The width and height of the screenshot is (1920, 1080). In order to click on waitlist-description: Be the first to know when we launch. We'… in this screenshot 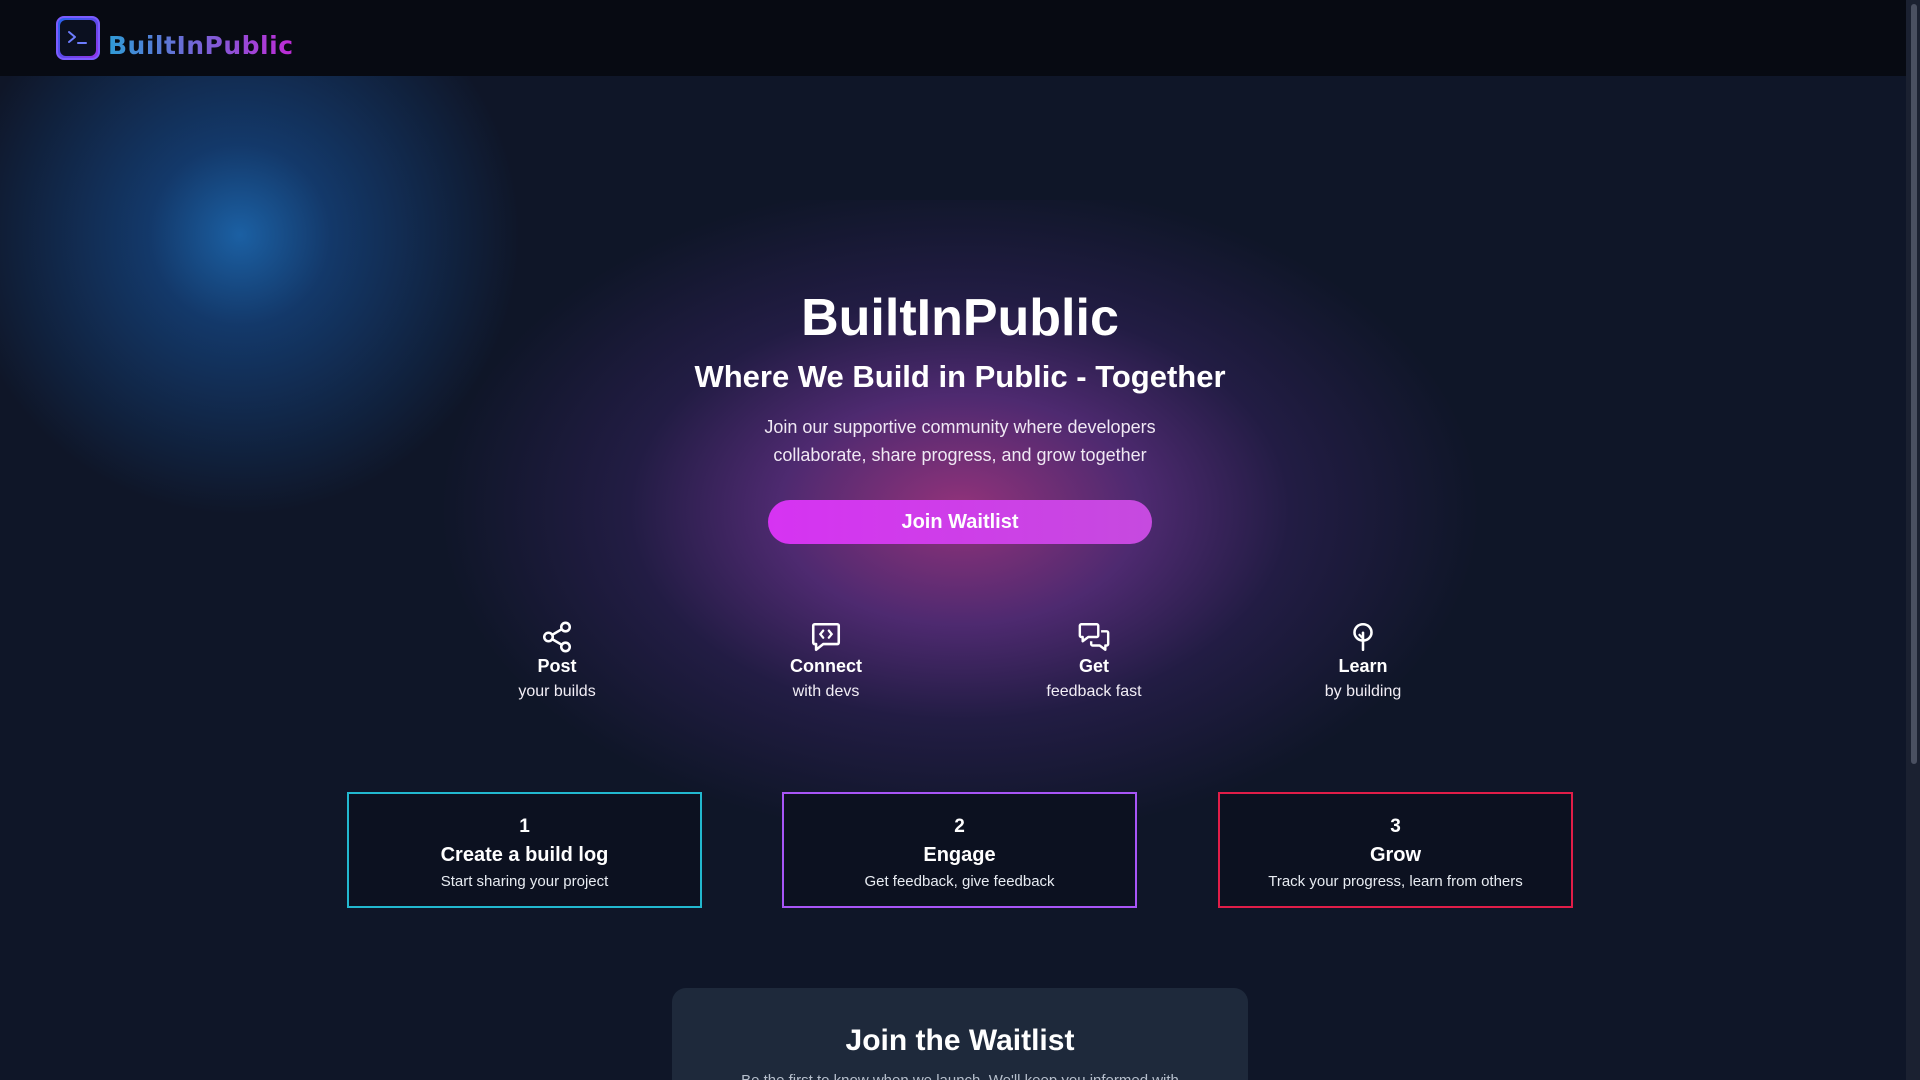, I will do `click(960, 1076)`.